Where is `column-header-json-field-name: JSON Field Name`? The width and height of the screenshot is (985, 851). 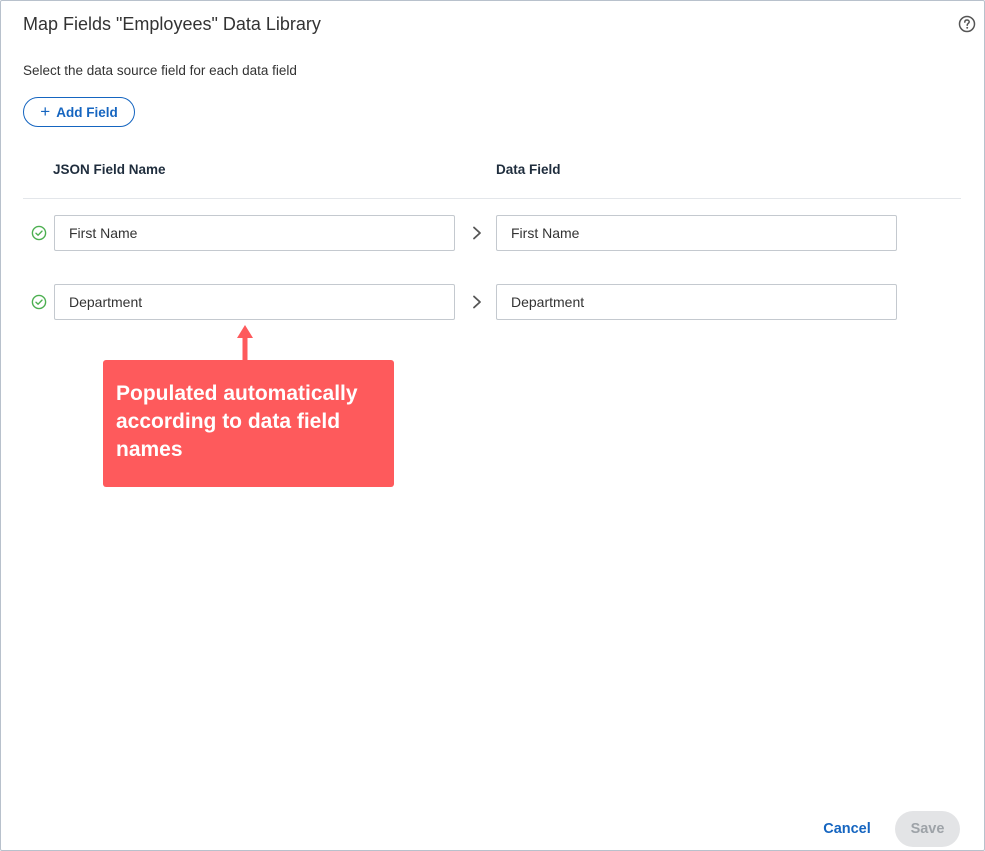 column-header-json-field-name: JSON Field Name is located at coordinates (109, 169).